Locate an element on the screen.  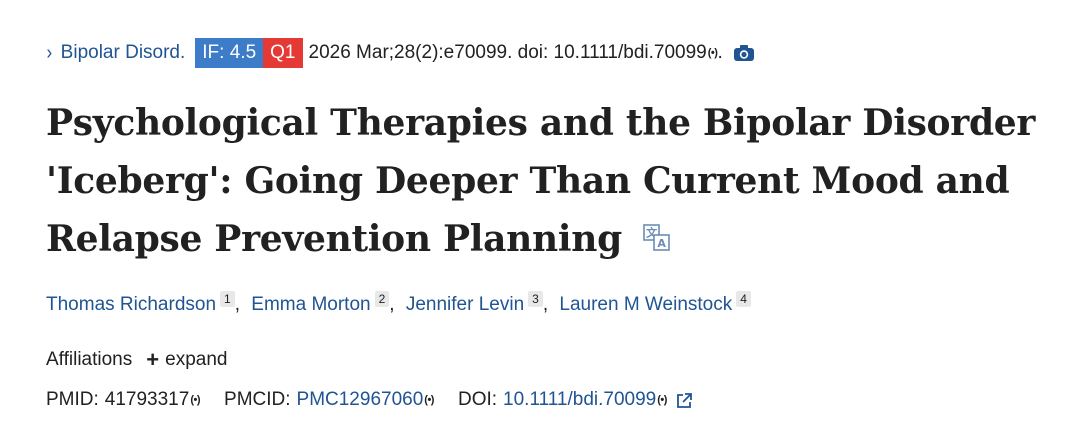
svg-text: A is located at coordinates (662, 243).